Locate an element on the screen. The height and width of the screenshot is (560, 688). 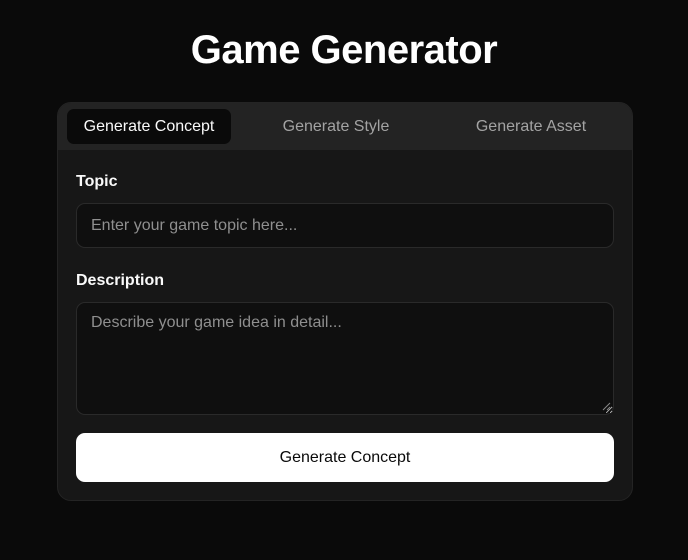
tab-generate-style: Generate Style is located at coordinates (336, 126).